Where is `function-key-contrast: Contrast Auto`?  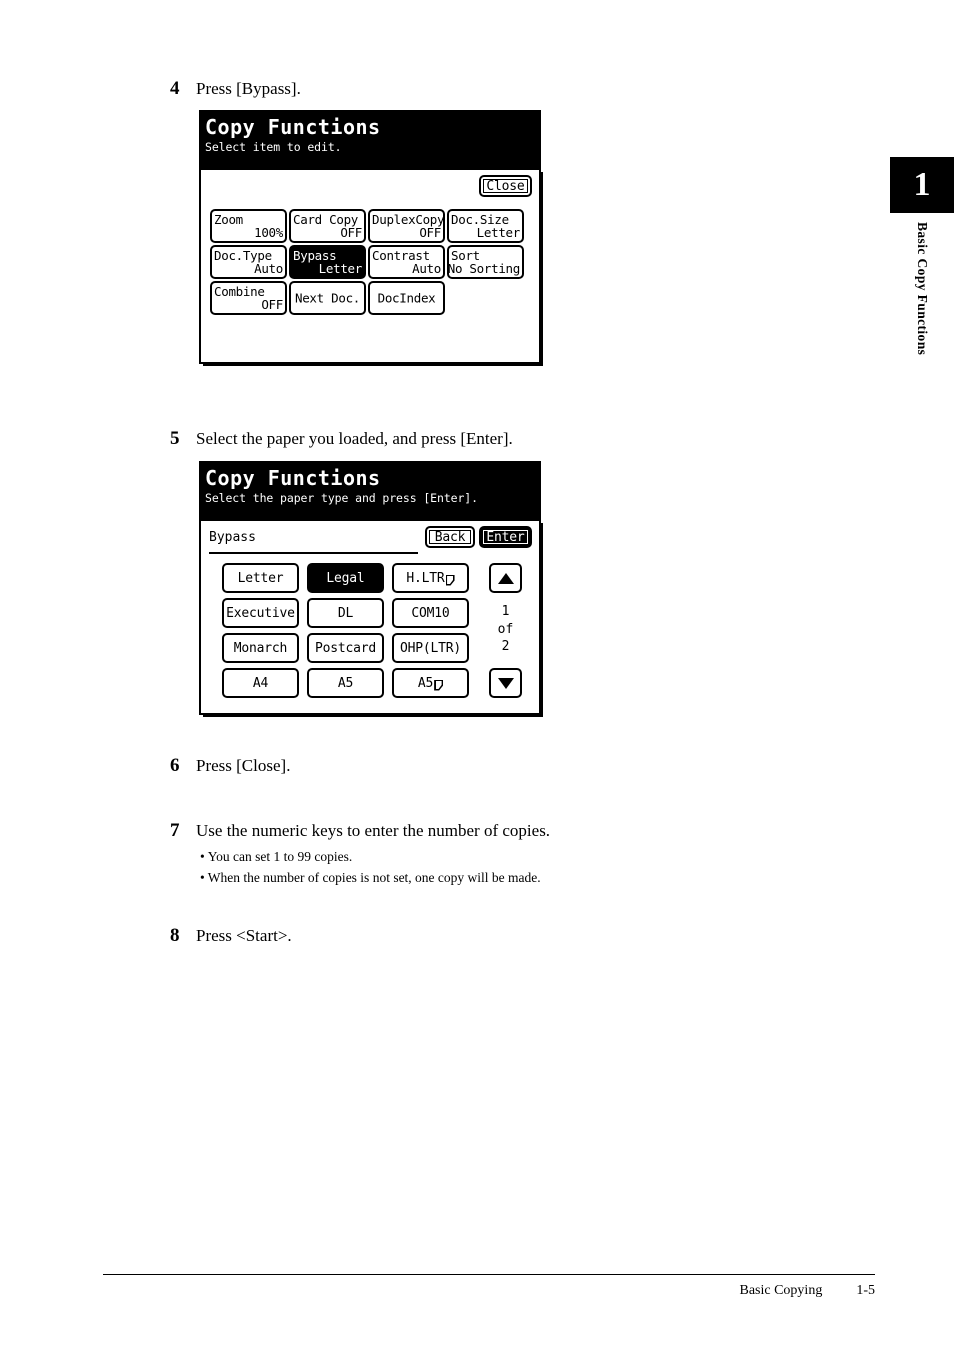
function-key-contrast: Contrast Auto is located at coordinates (406, 262).